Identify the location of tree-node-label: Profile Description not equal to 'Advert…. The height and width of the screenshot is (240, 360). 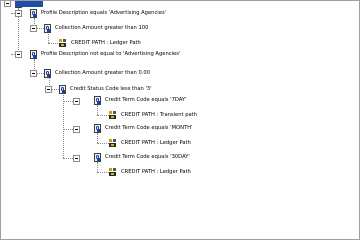
(110, 54).